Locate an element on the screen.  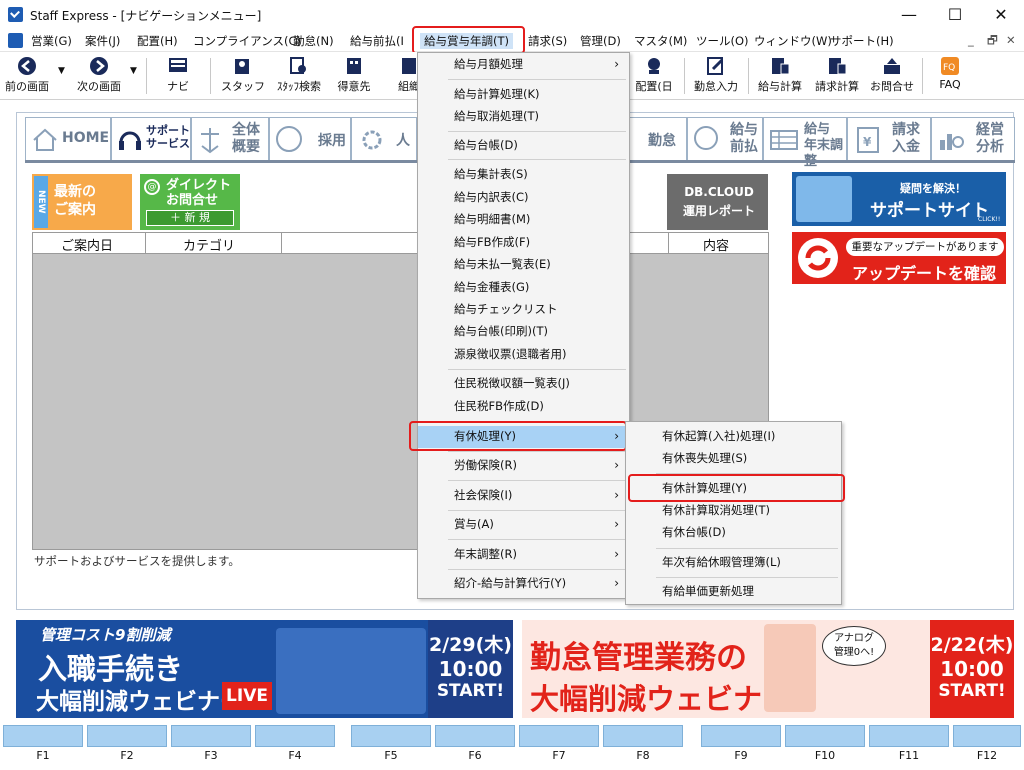
f11-key is located at coordinates (909, 736).